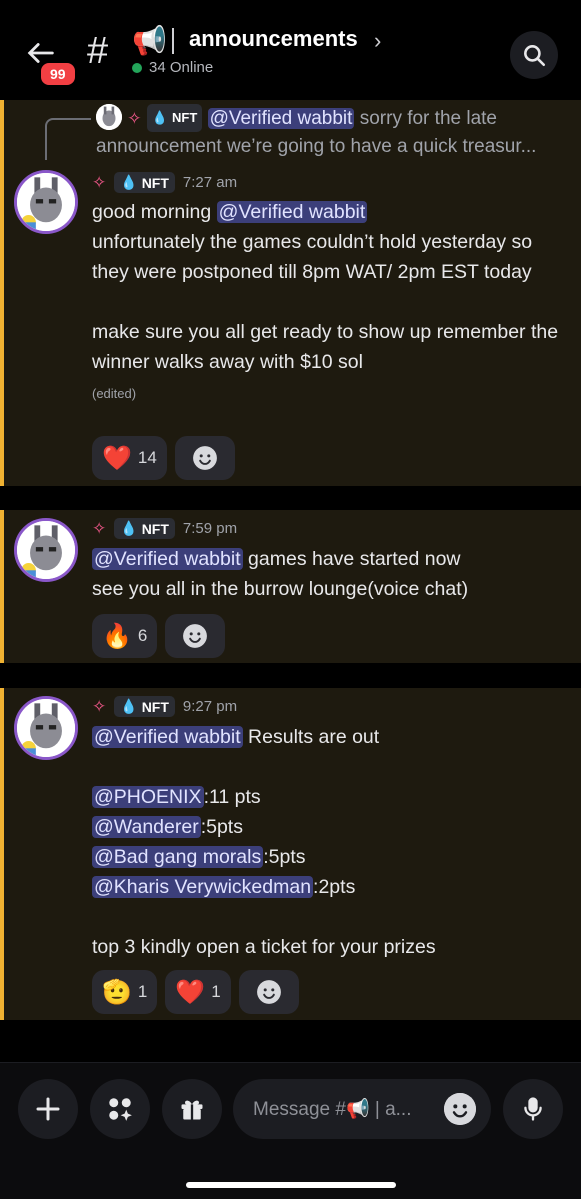 The width and height of the screenshot is (581, 1199). I want to click on channel-header: 99 # 📢 announcements › 34 Online, so click(290, 48).